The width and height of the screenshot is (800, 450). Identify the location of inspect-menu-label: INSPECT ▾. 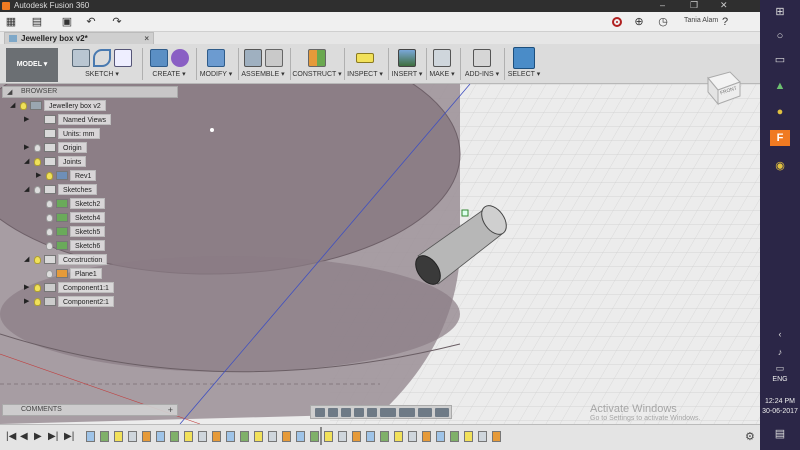
(365, 75).